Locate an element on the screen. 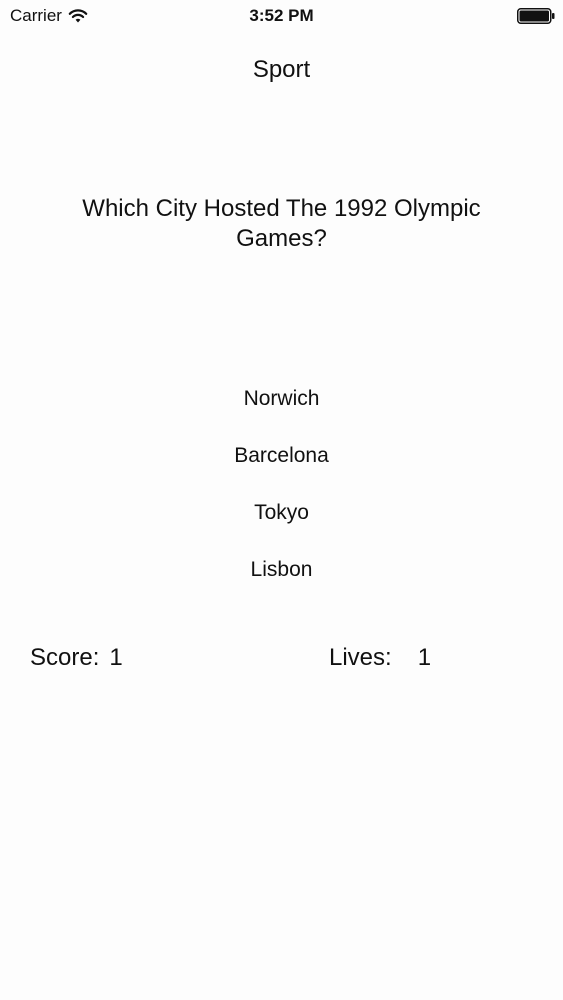 This screenshot has width=563, height=1000. answer-button-lisbon: Lisbon is located at coordinates (282, 569).